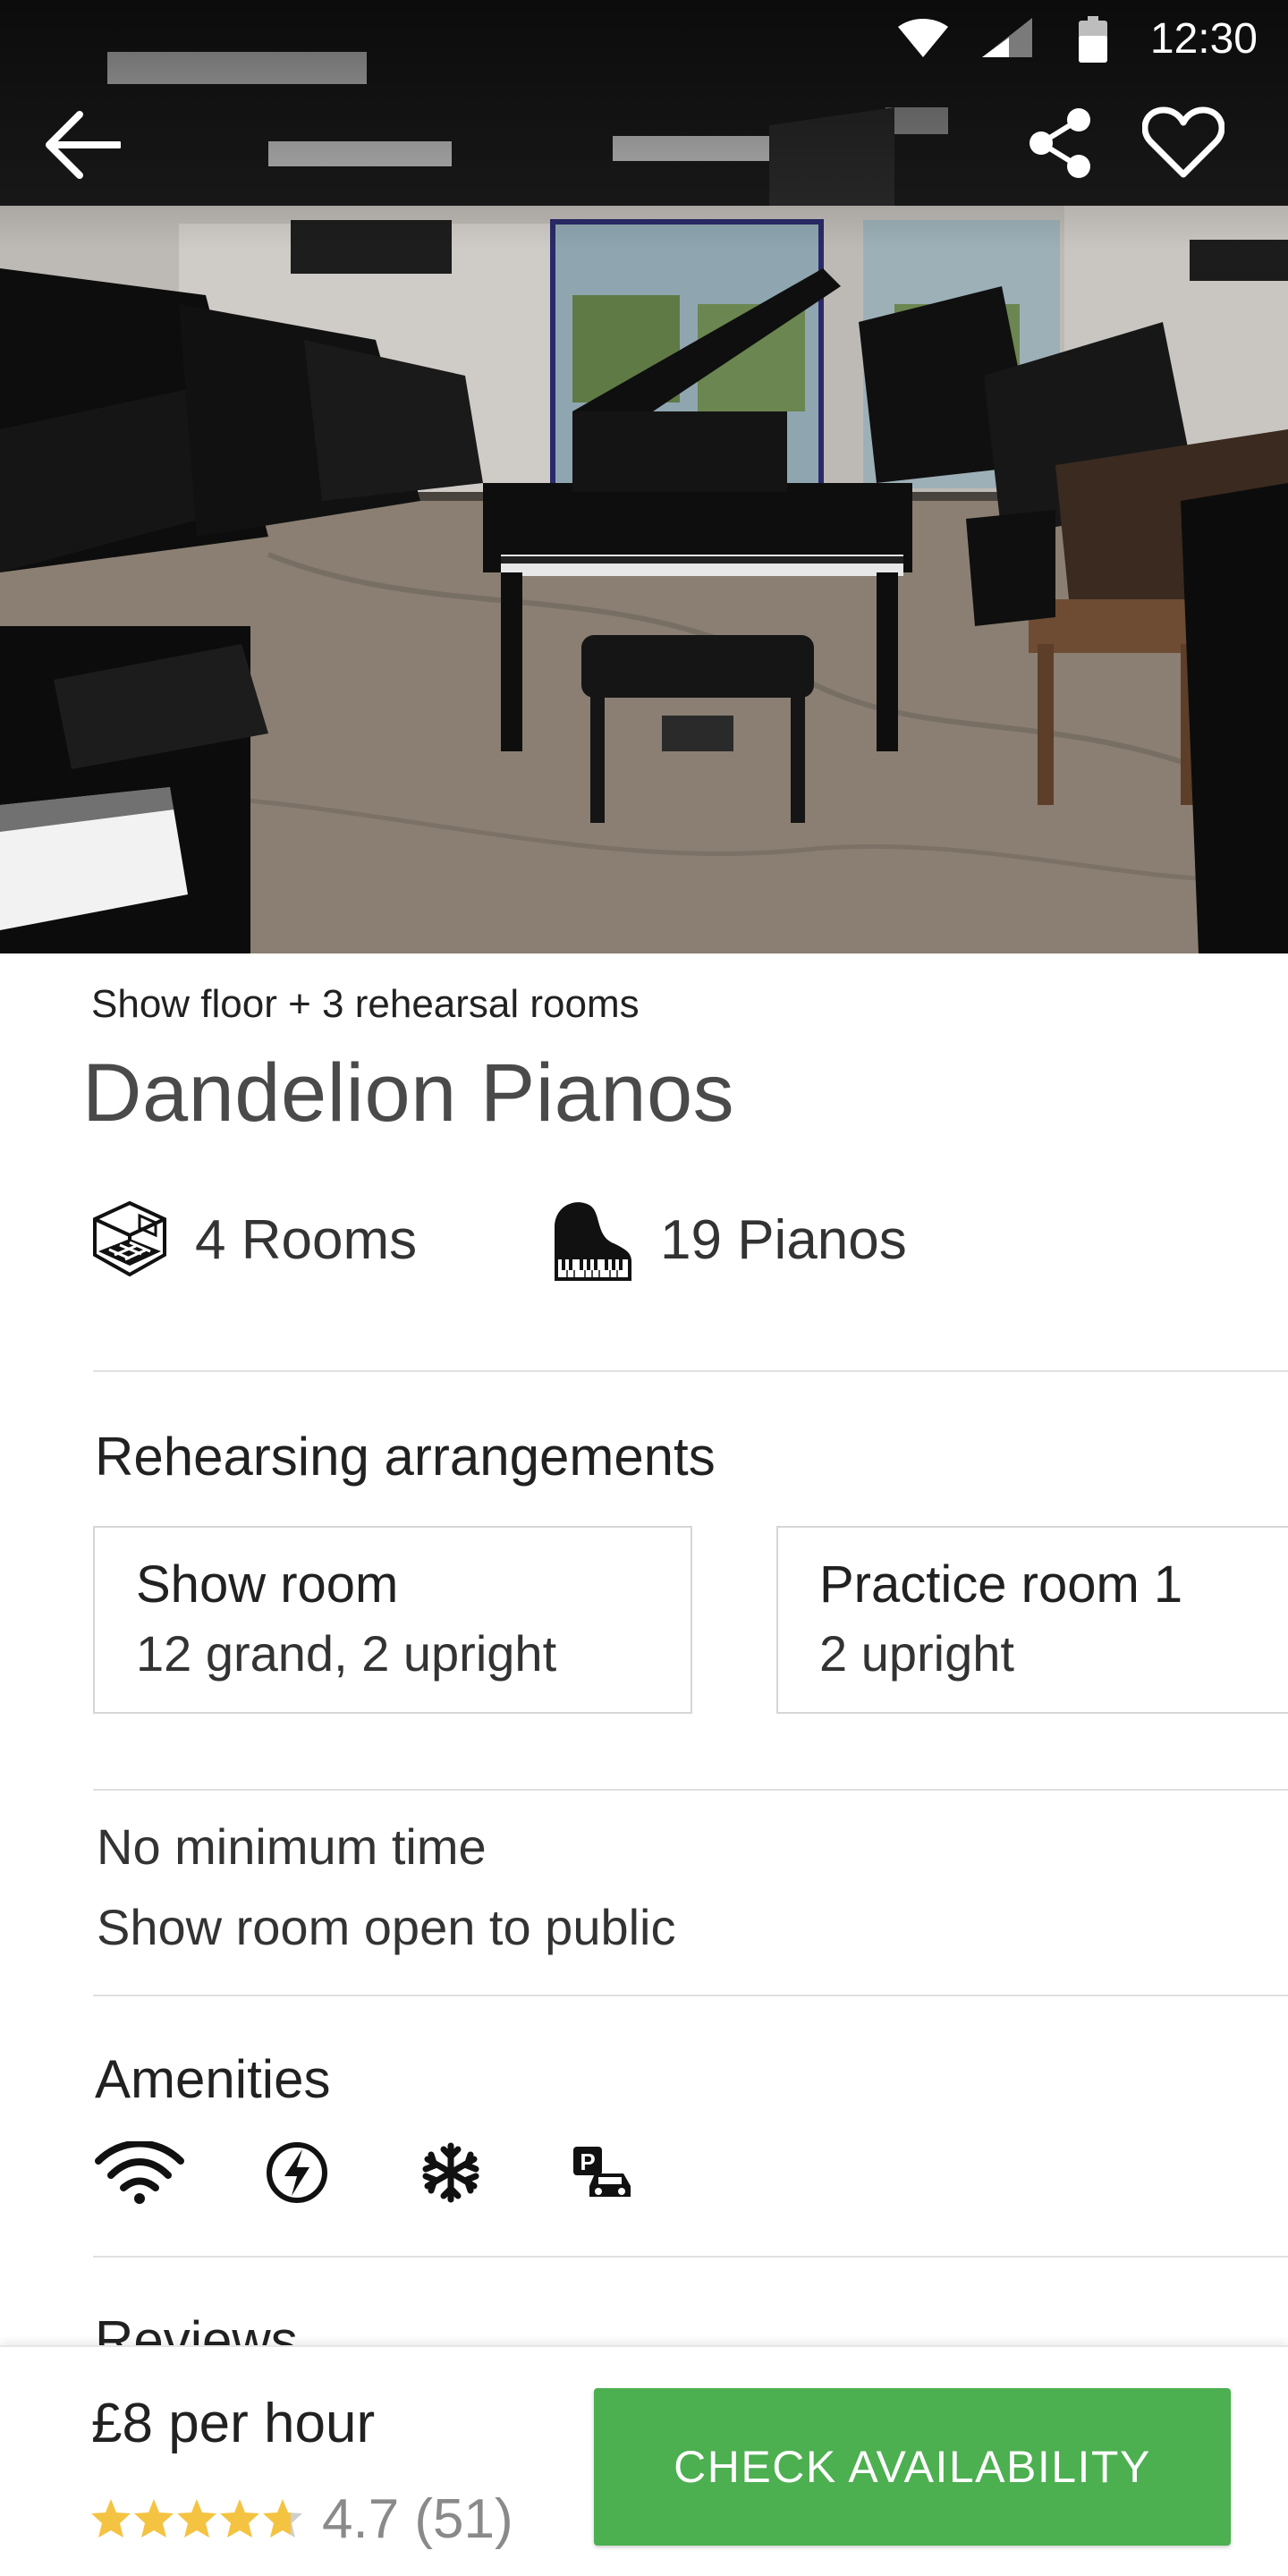 This screenshot has height=2576, width=1288. I want to click on cell-signal-icon, so click(1007, 40).